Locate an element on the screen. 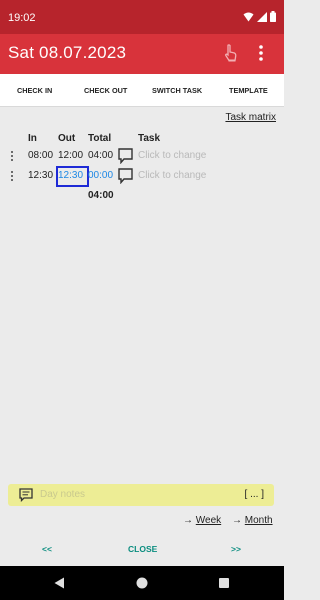 The height and width of the screenshot is (600, 320). status-icons is located at coordinates (259, 16).